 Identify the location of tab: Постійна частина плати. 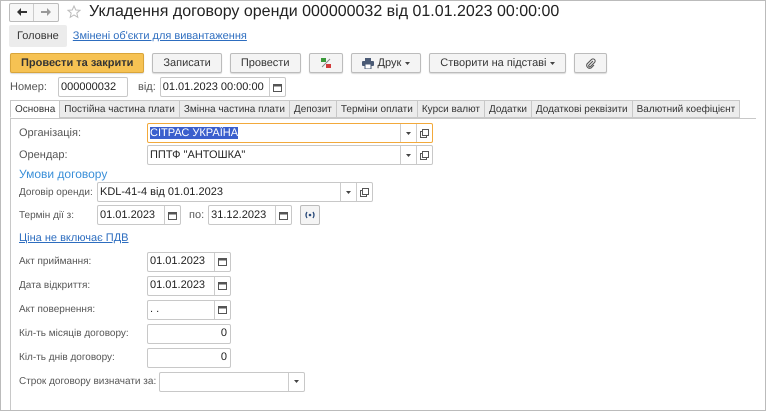
(119, 109).